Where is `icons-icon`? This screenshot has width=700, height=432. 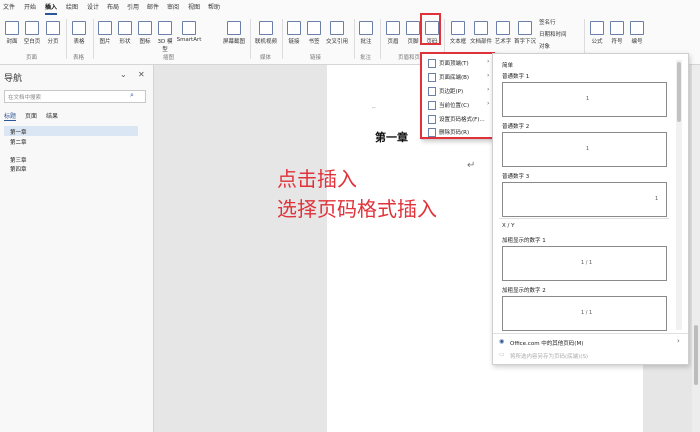
icons-icon is located at coordinates (145, 28).